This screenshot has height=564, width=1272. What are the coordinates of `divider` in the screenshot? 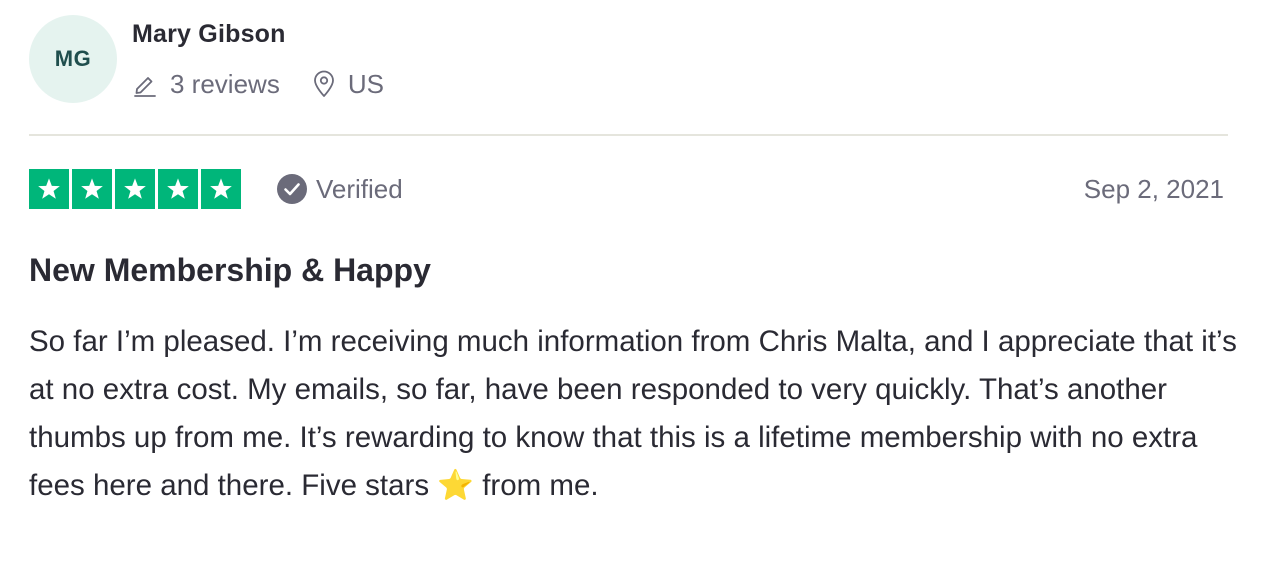 It's located at (628, 135).